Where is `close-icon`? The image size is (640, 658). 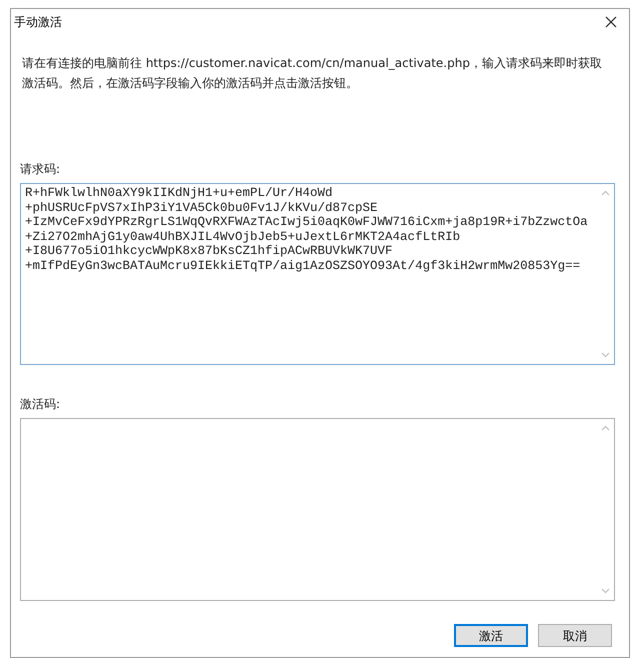 close-icon is located at coordinates (611, 22).